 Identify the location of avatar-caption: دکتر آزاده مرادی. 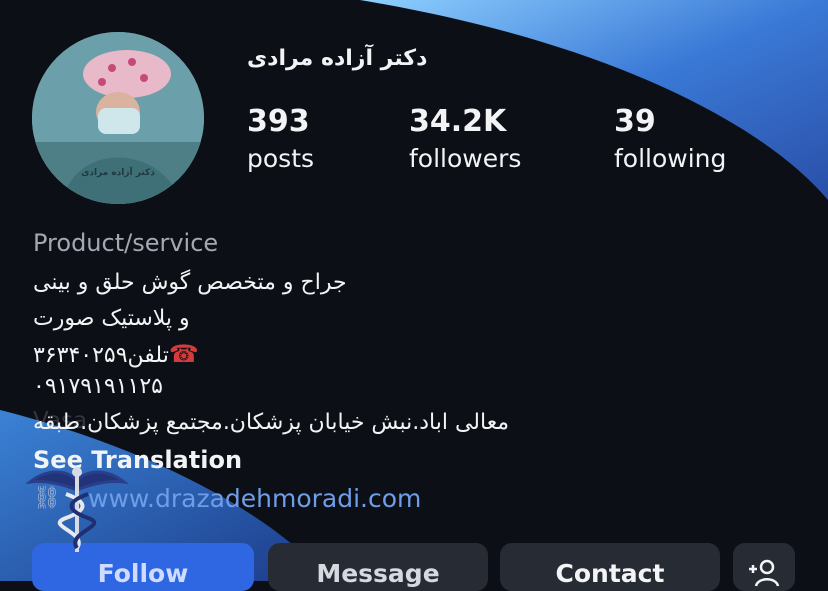
(118, 173).